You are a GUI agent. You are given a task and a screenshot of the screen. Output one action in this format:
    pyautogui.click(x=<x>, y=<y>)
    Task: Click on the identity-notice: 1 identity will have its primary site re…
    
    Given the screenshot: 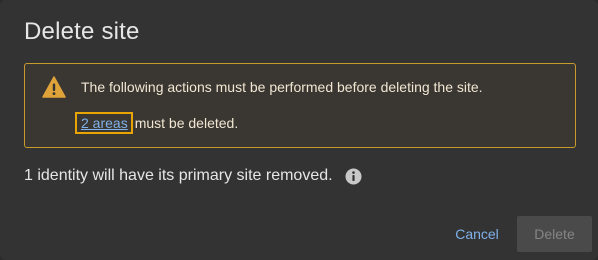 What is the action you would take?
    pyautogui.click(x=193, y=176)
    